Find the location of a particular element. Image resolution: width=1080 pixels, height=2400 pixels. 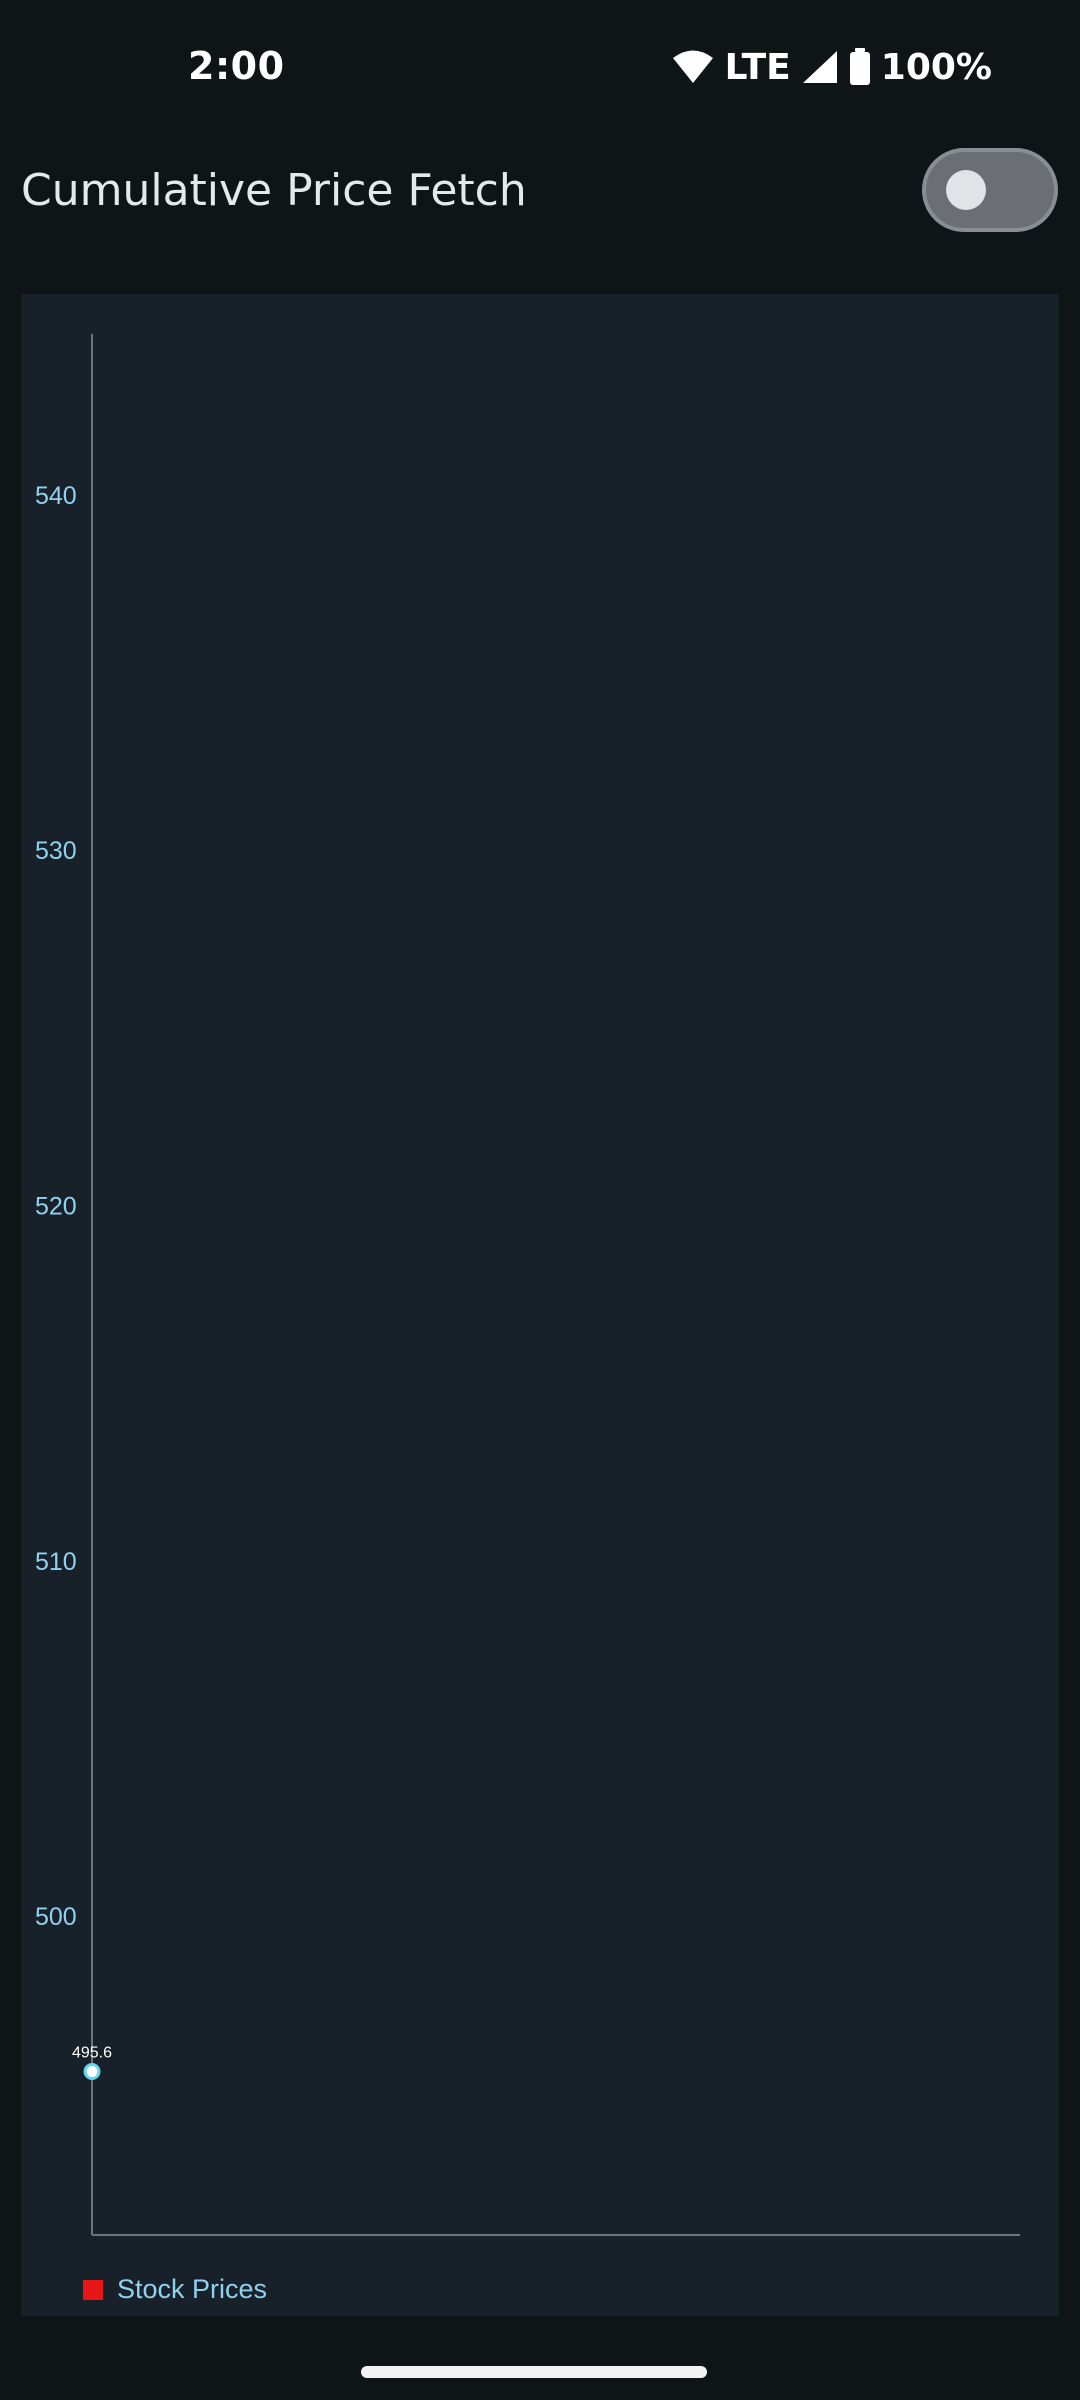

y-tick-label: 520 is located at coordinates (56, 1207).